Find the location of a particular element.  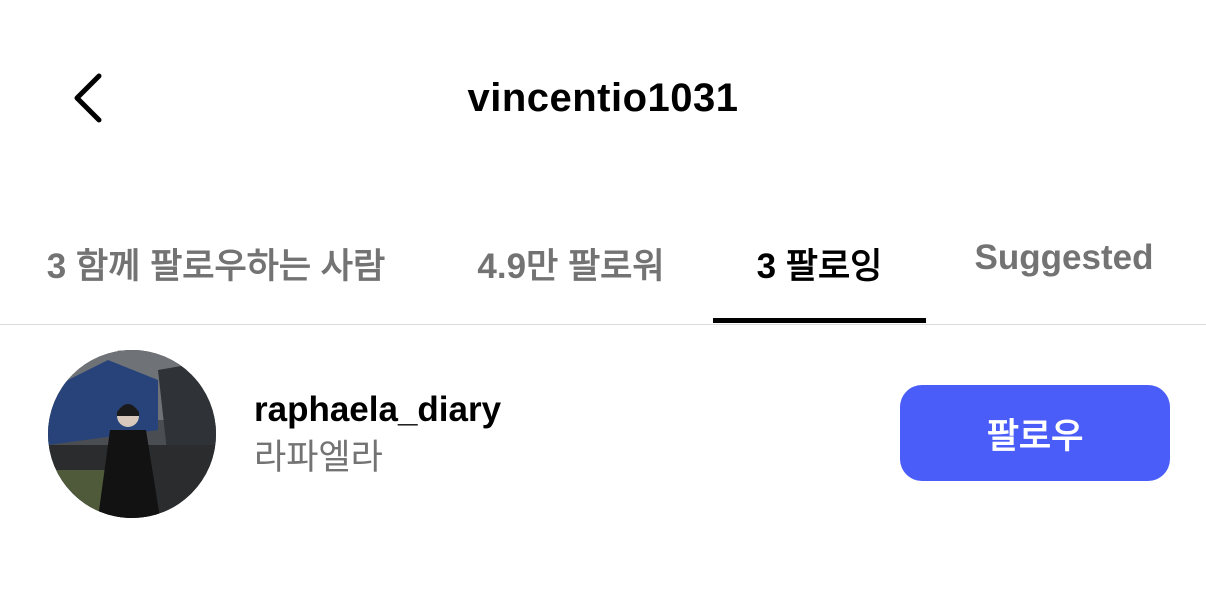

avatar-photo is located at coordinates (132, 434).